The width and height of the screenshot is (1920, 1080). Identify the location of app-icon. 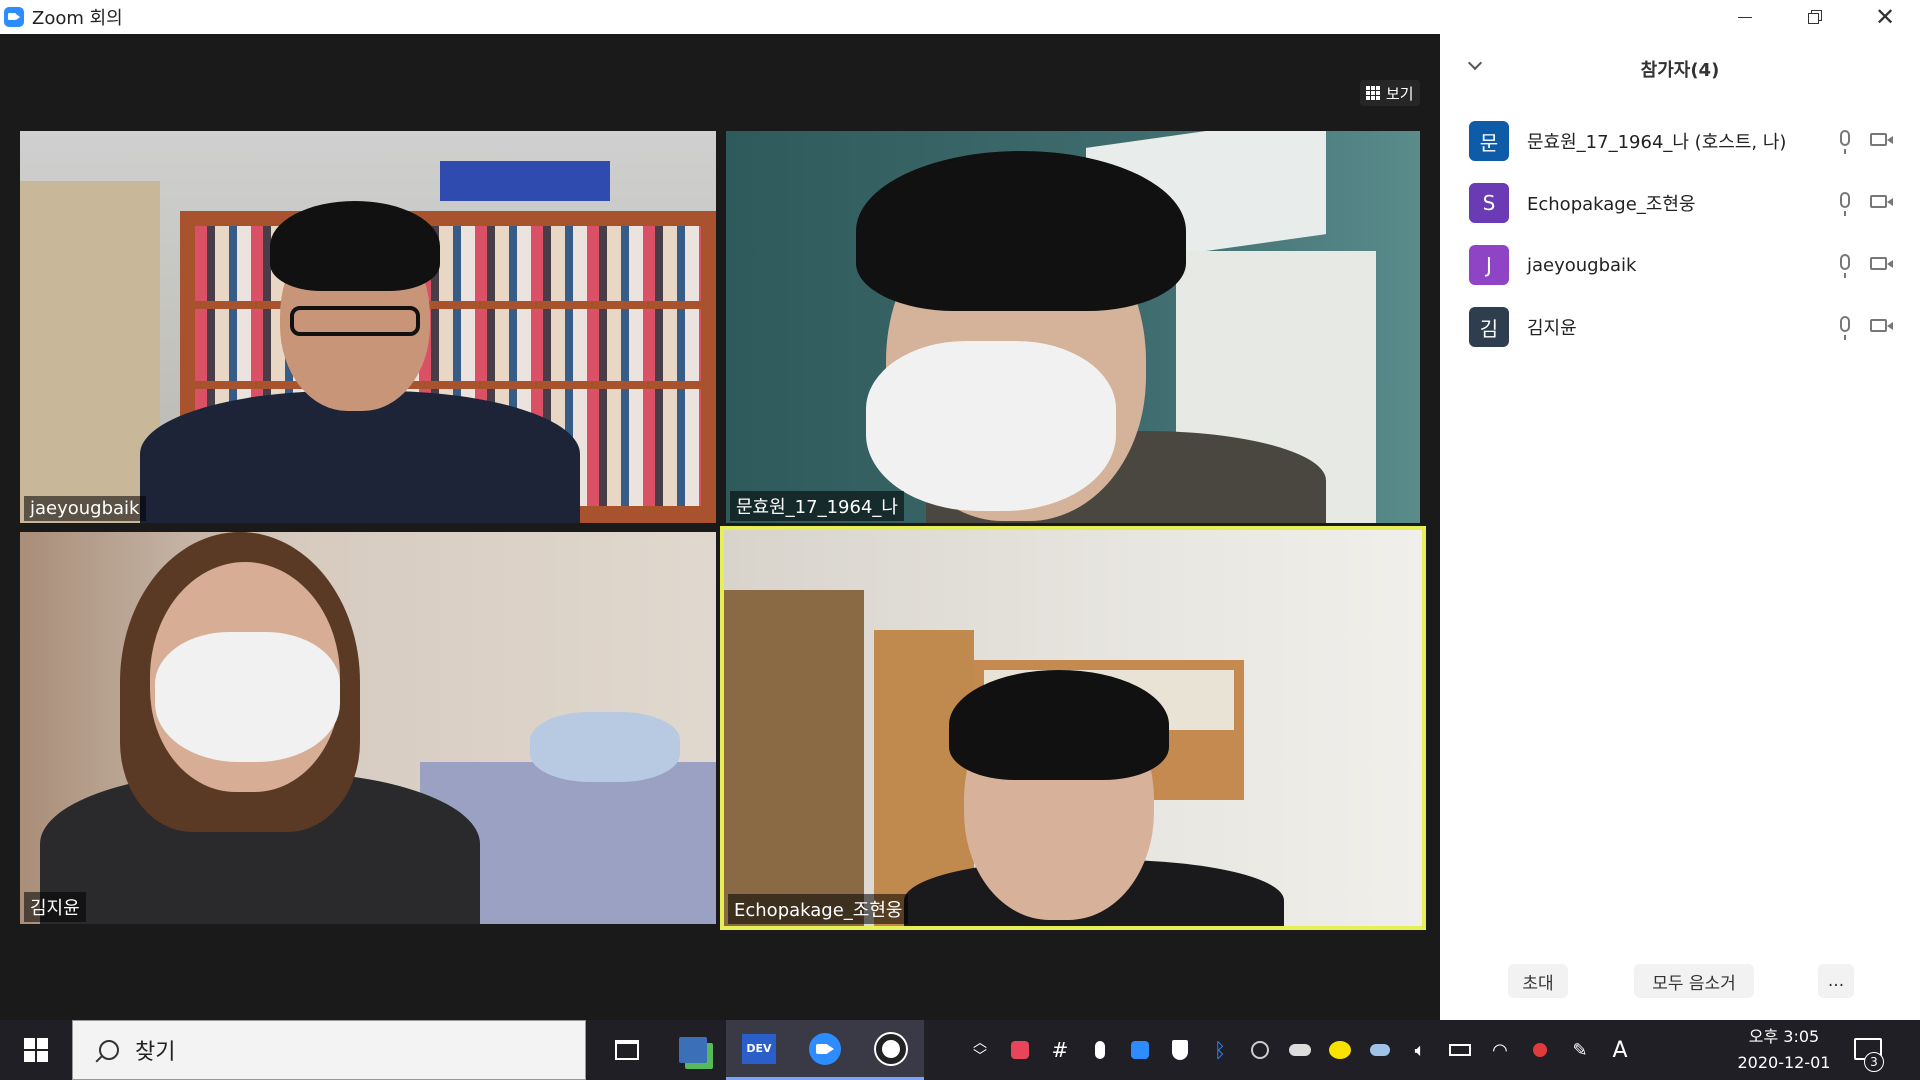
(891, 1048).